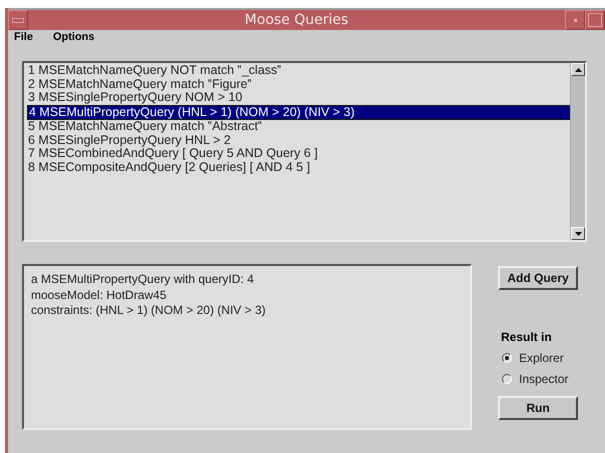 This screenshot has height=453, width=605. Describe the element at coordinates (99, 295) in the screenshot. I see `detail-line: mooseModel: HotDraw45` at that location.